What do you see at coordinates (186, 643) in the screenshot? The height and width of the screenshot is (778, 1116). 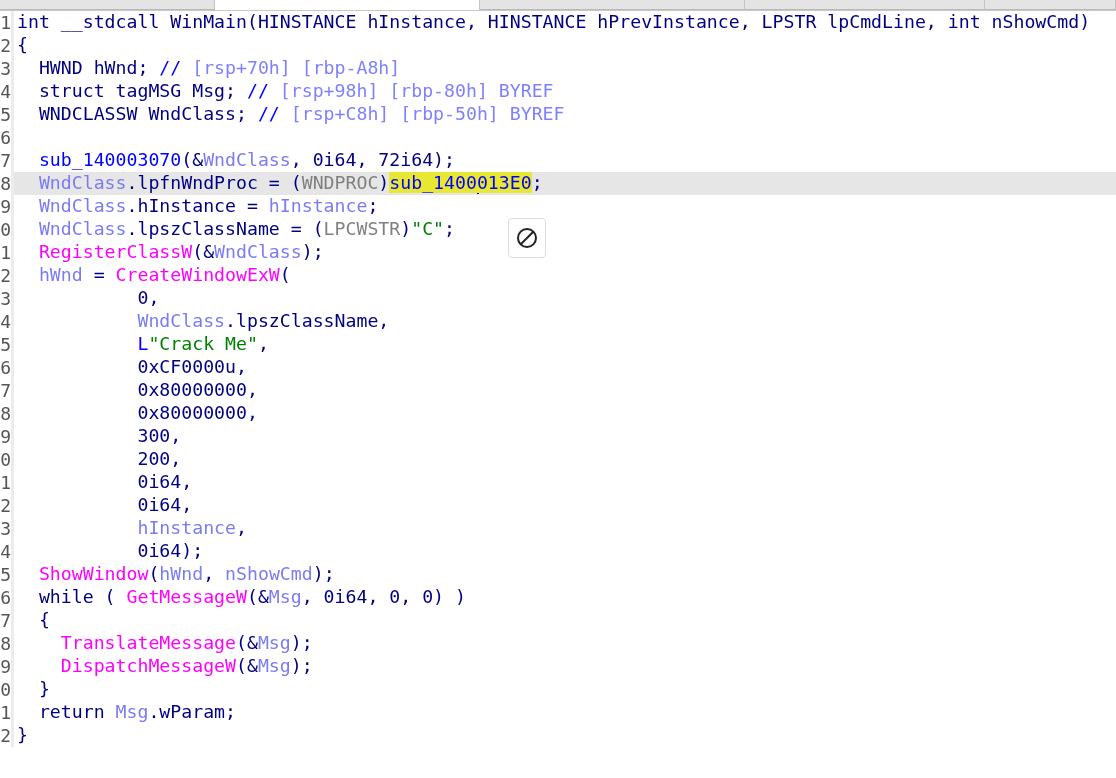 I see `code-line: TranslateMessage(&Msg);` at bounding box center [186, 643].